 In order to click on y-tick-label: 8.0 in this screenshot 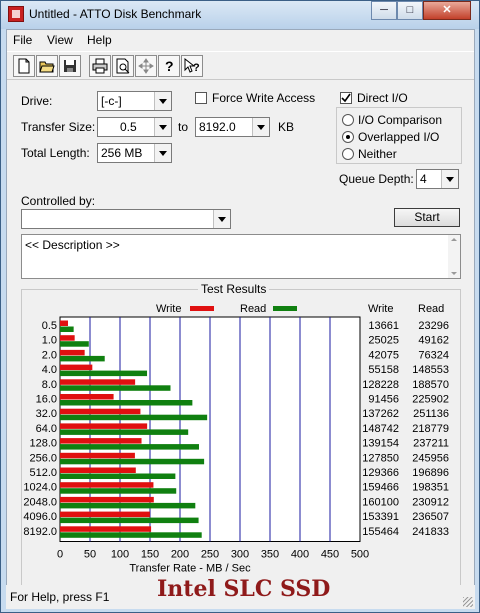, I will do `click(49, 385)`.